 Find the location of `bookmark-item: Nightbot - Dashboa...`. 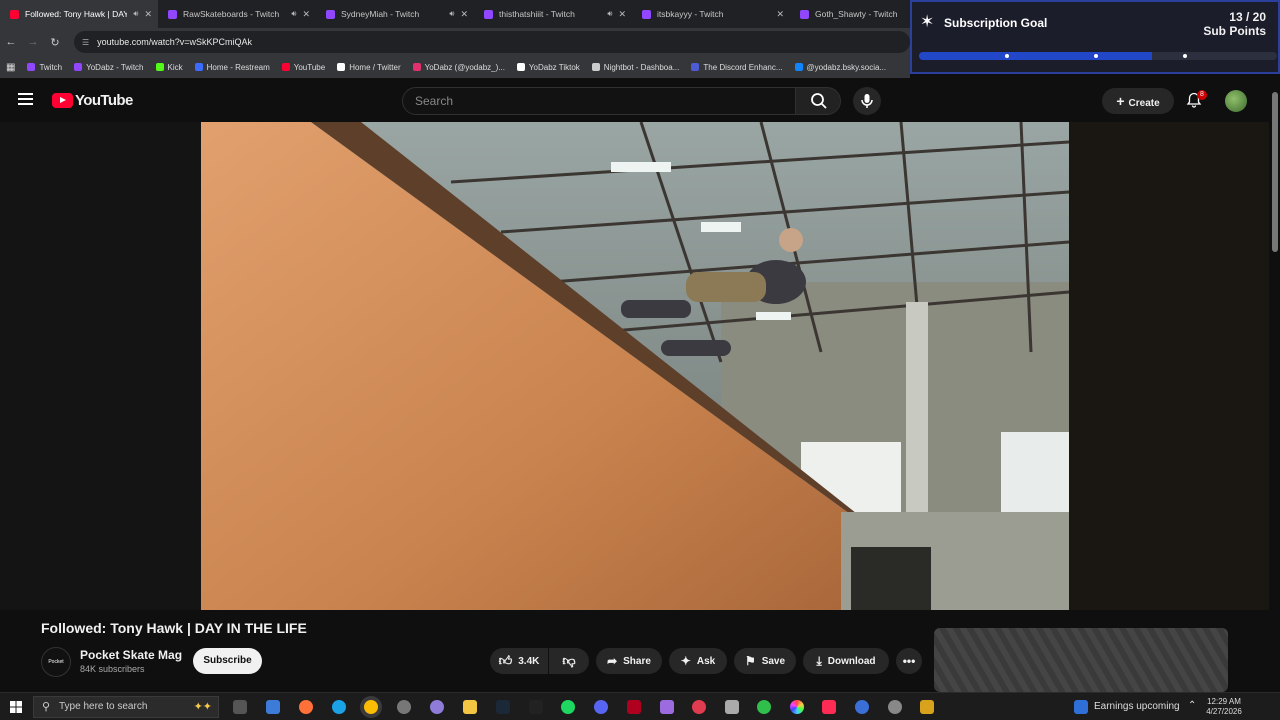

bookmark-item: Nightbot - Dashboa... is located at coordinates (635, 67).